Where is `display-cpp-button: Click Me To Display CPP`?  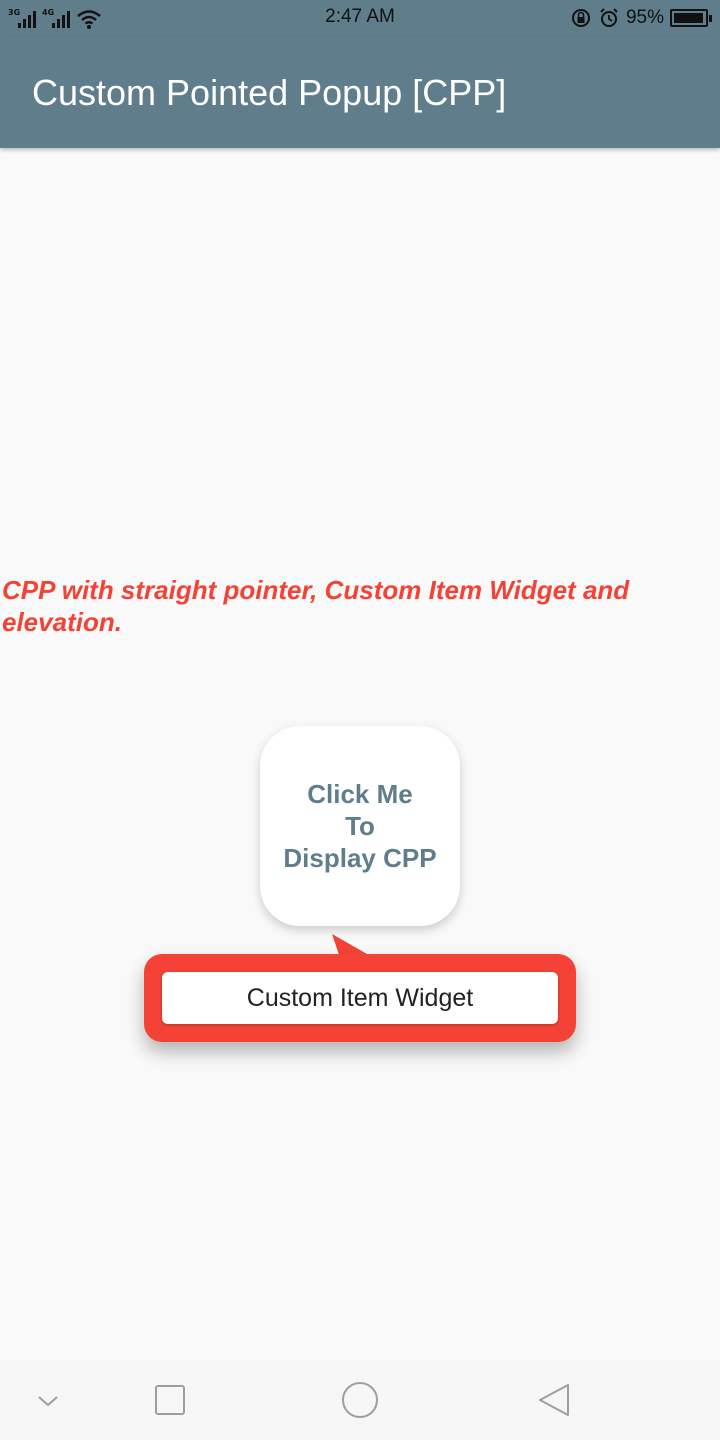
display-cpp-button: Click Me To Display CPP is located at coordinates (360, 826).